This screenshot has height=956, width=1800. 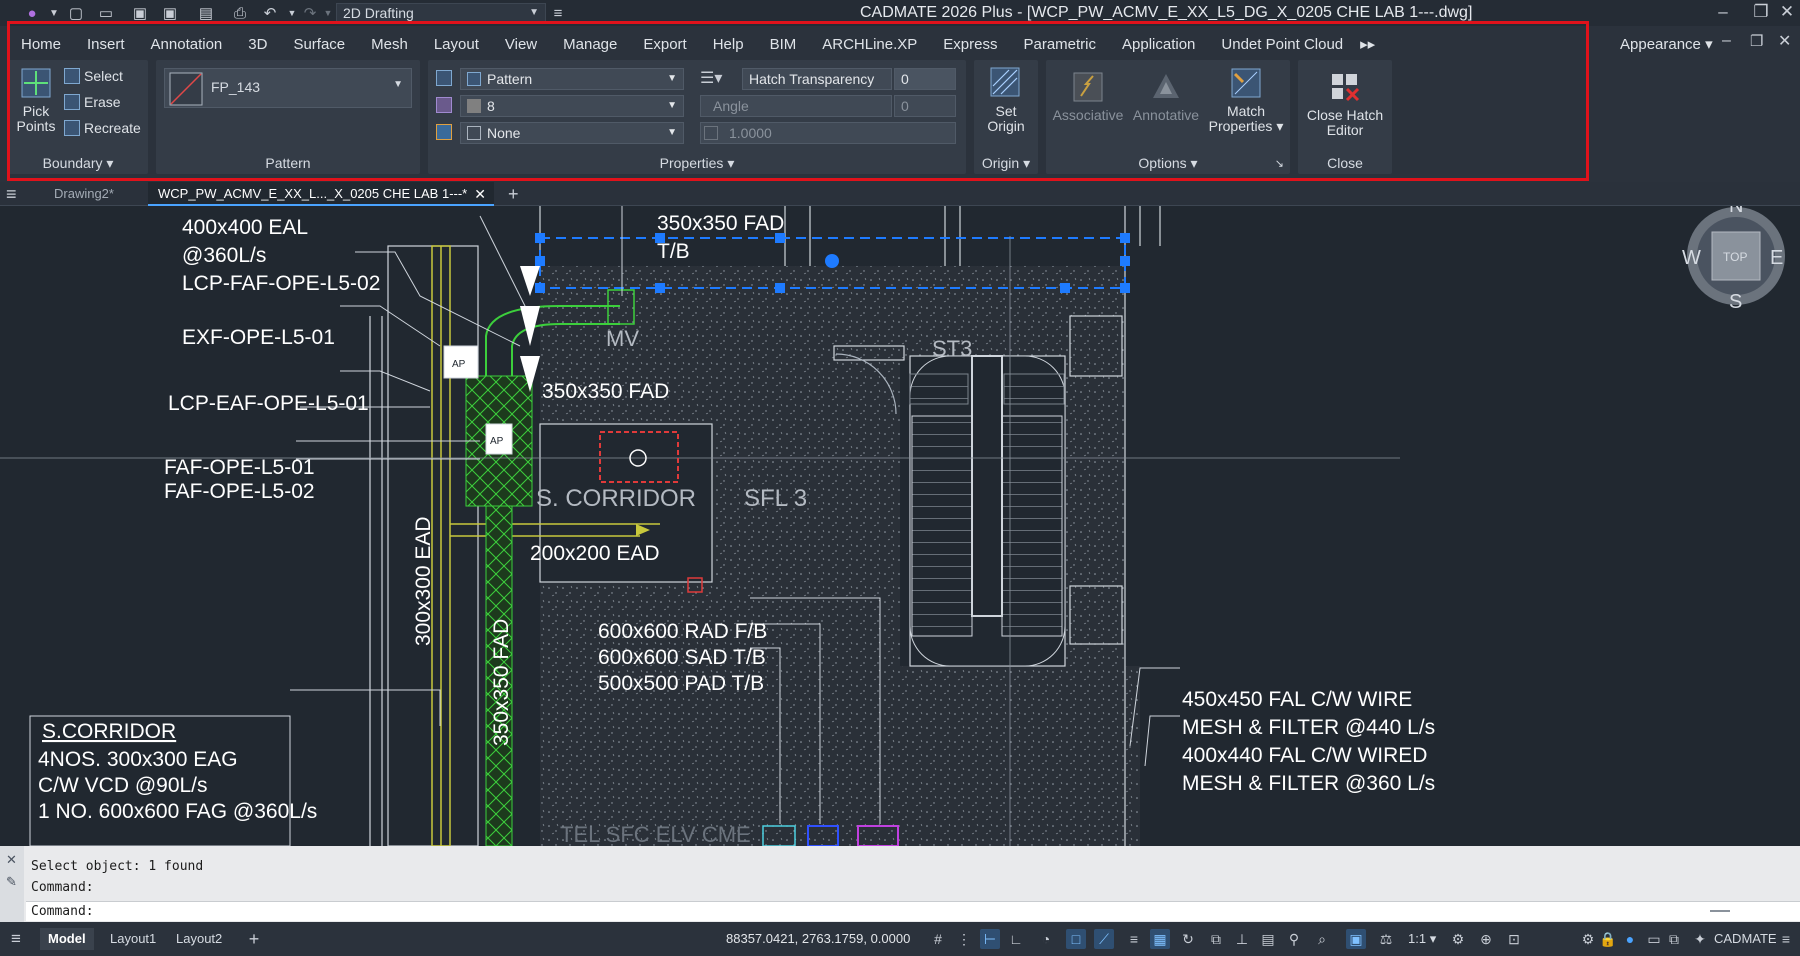 I want to click on snap-icon: ⋮, so click(x=964, y=939).